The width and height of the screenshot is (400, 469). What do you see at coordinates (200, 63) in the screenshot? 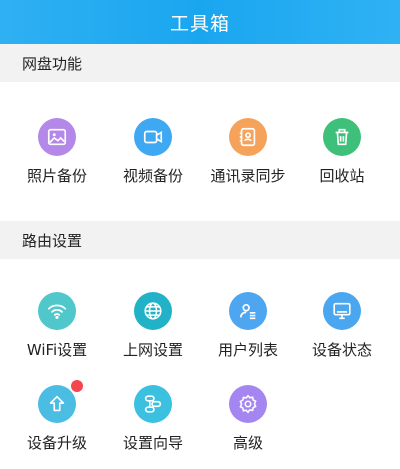
I see `section-header-cloud: 网盘功能` at bounding box center [200, 63].